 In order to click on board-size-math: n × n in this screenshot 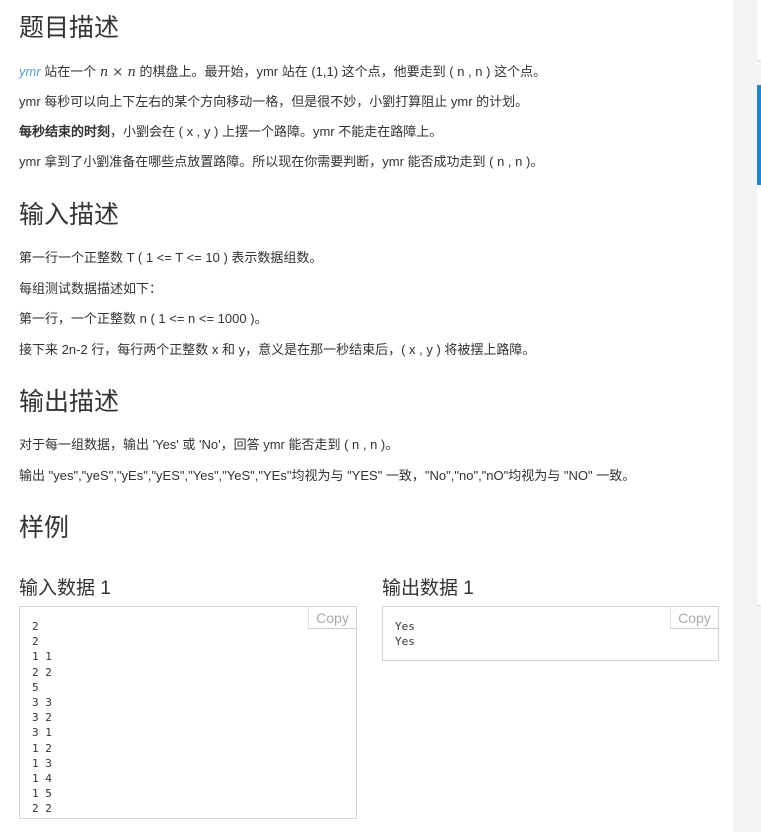, I will do `click(118, 72)`.